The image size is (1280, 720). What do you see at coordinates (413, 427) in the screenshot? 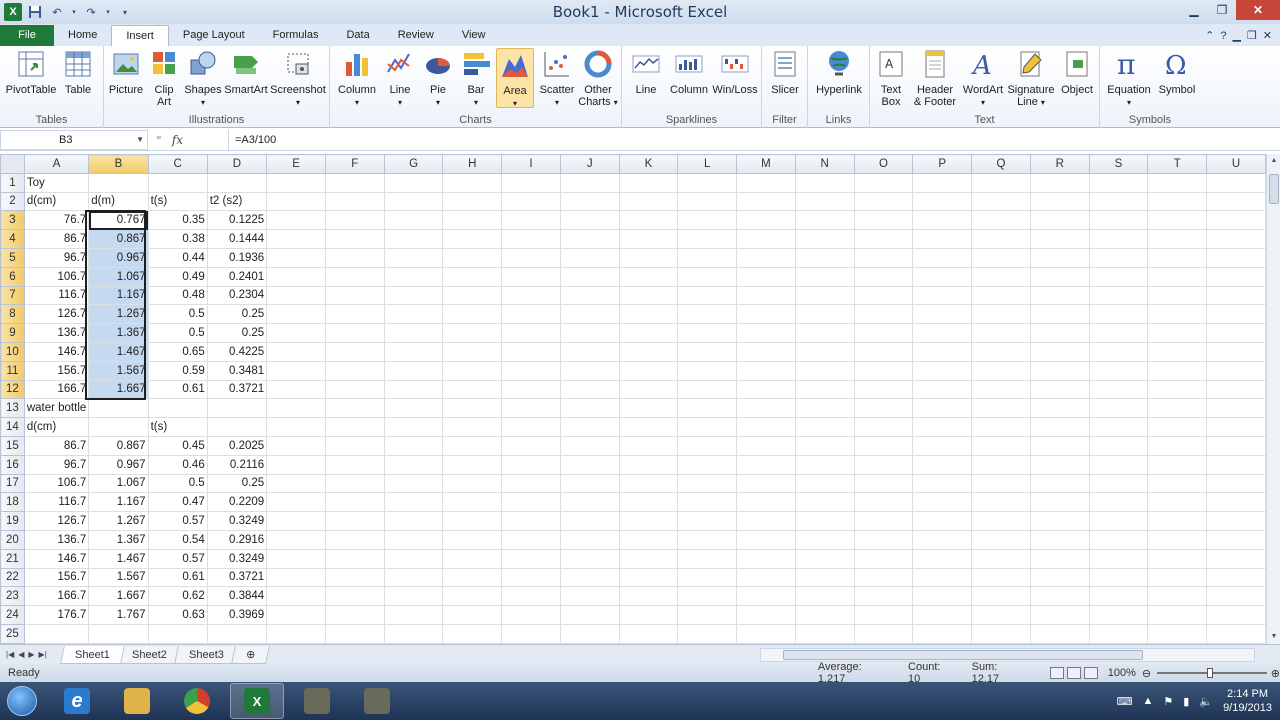
I see `cell-g14` at bounding box center [413, 427].